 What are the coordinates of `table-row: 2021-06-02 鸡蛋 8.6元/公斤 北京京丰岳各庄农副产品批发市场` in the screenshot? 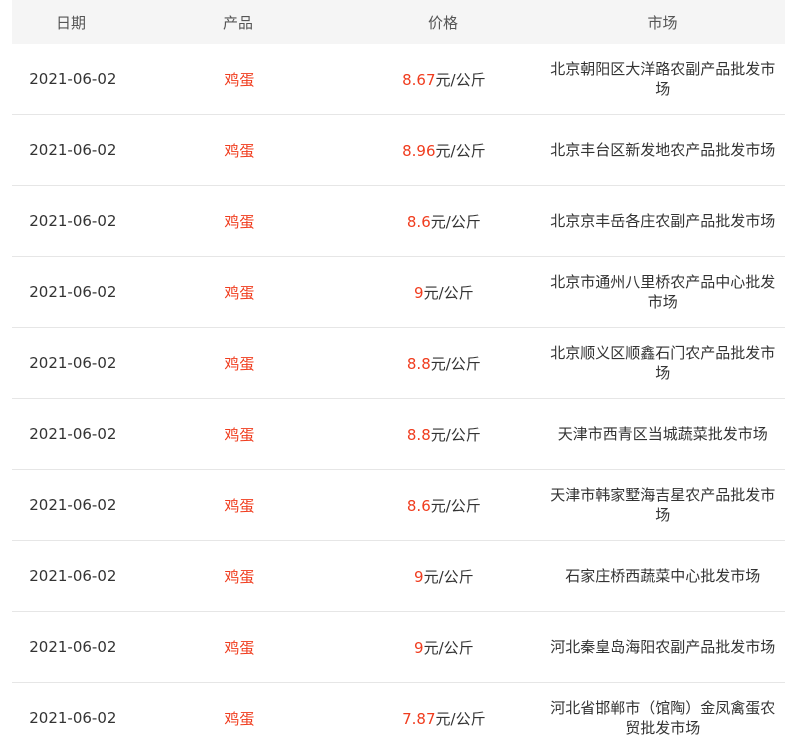 It's located at (398, 221).